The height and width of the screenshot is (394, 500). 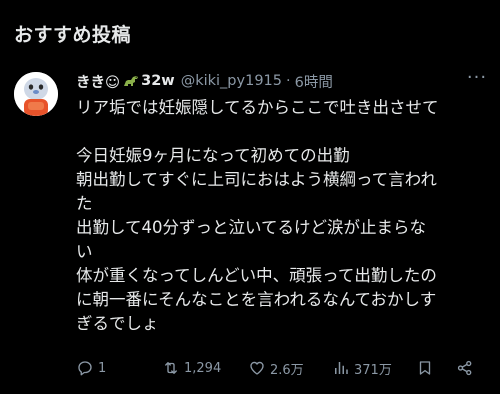 I want to click on avatar, so click(x=36, y=94).